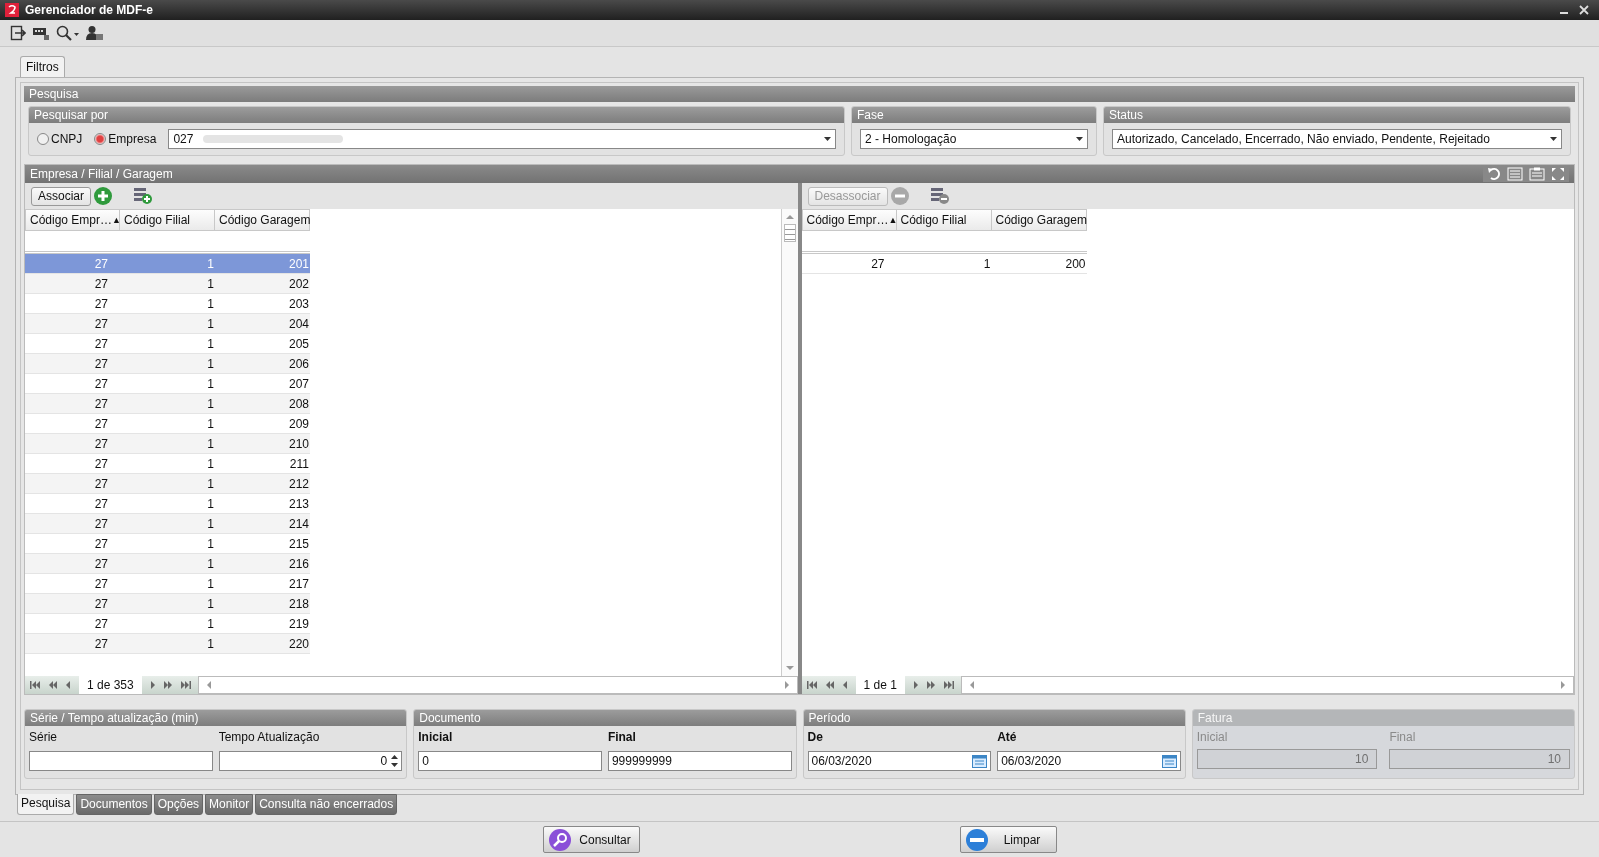 The width and height of the screenshot is (1599, 857). I want to click on input-field: 0, so click(510, 761).